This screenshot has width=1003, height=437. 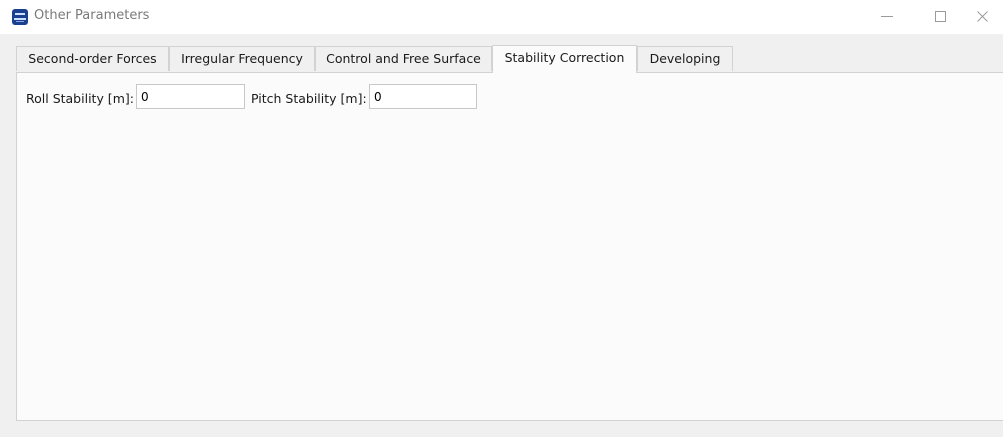 What do you see at coordinates (92, 15) in the screenshot?
I see `window-title: Other Parameters` at bounding box center [92, 15].